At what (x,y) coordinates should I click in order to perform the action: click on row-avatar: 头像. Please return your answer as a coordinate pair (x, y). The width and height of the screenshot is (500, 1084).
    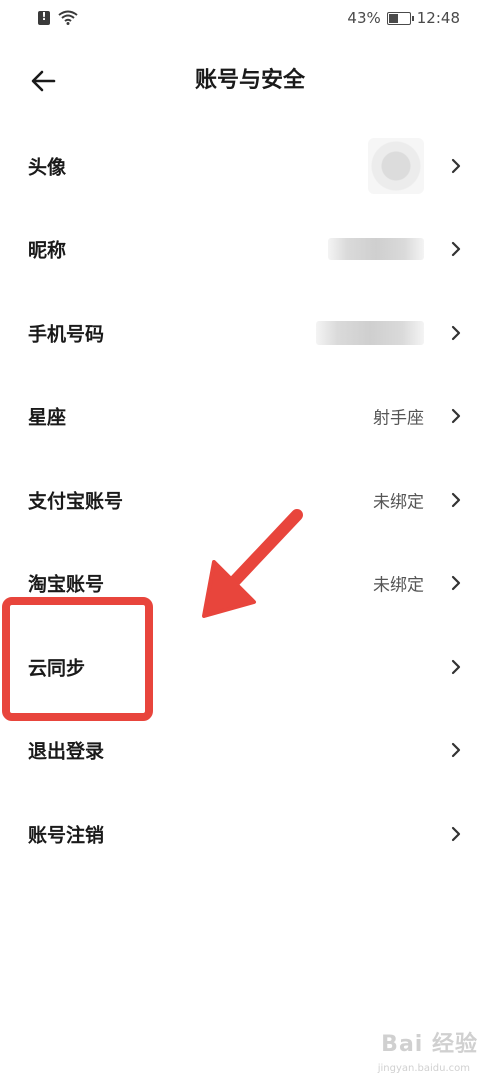
    Looking at the image, I should click on (250, 166).